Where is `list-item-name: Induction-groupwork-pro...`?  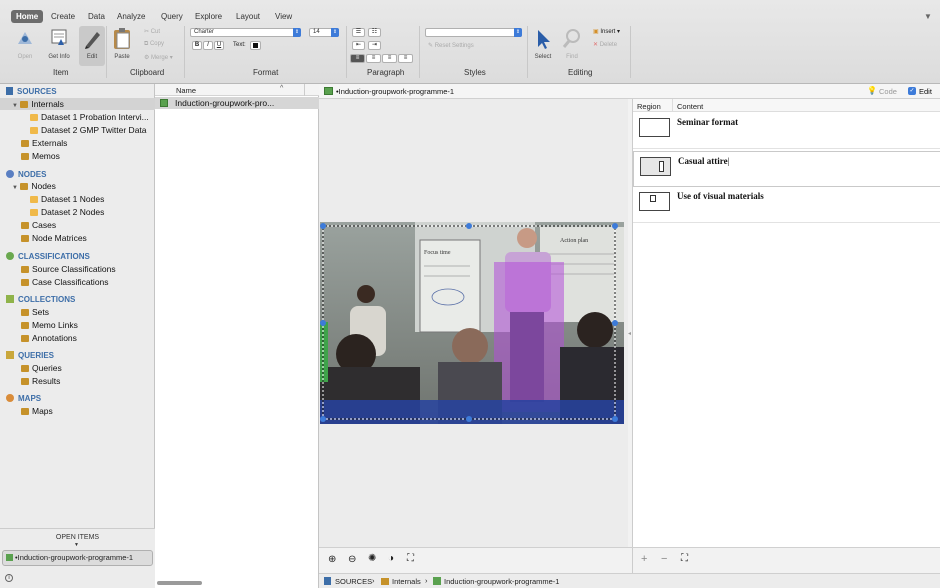 list-item-name: Induction-groupwork-pro... is located at coordinates (224, 103).